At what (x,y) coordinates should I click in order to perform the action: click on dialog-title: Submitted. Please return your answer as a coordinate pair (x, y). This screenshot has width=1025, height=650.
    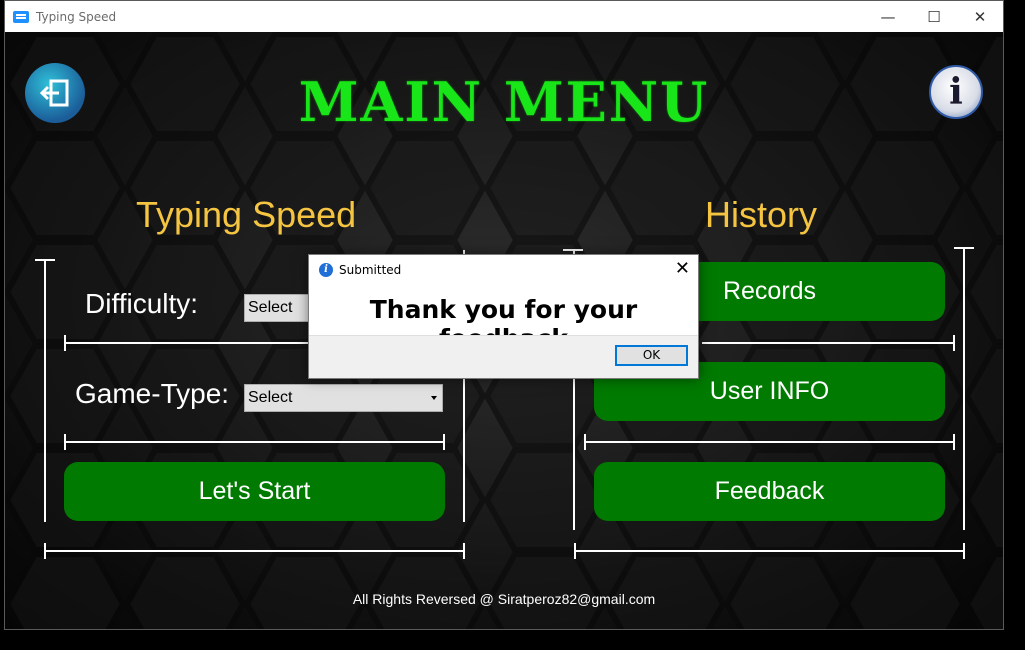
    Looking at the image, I should click on (370, 270).